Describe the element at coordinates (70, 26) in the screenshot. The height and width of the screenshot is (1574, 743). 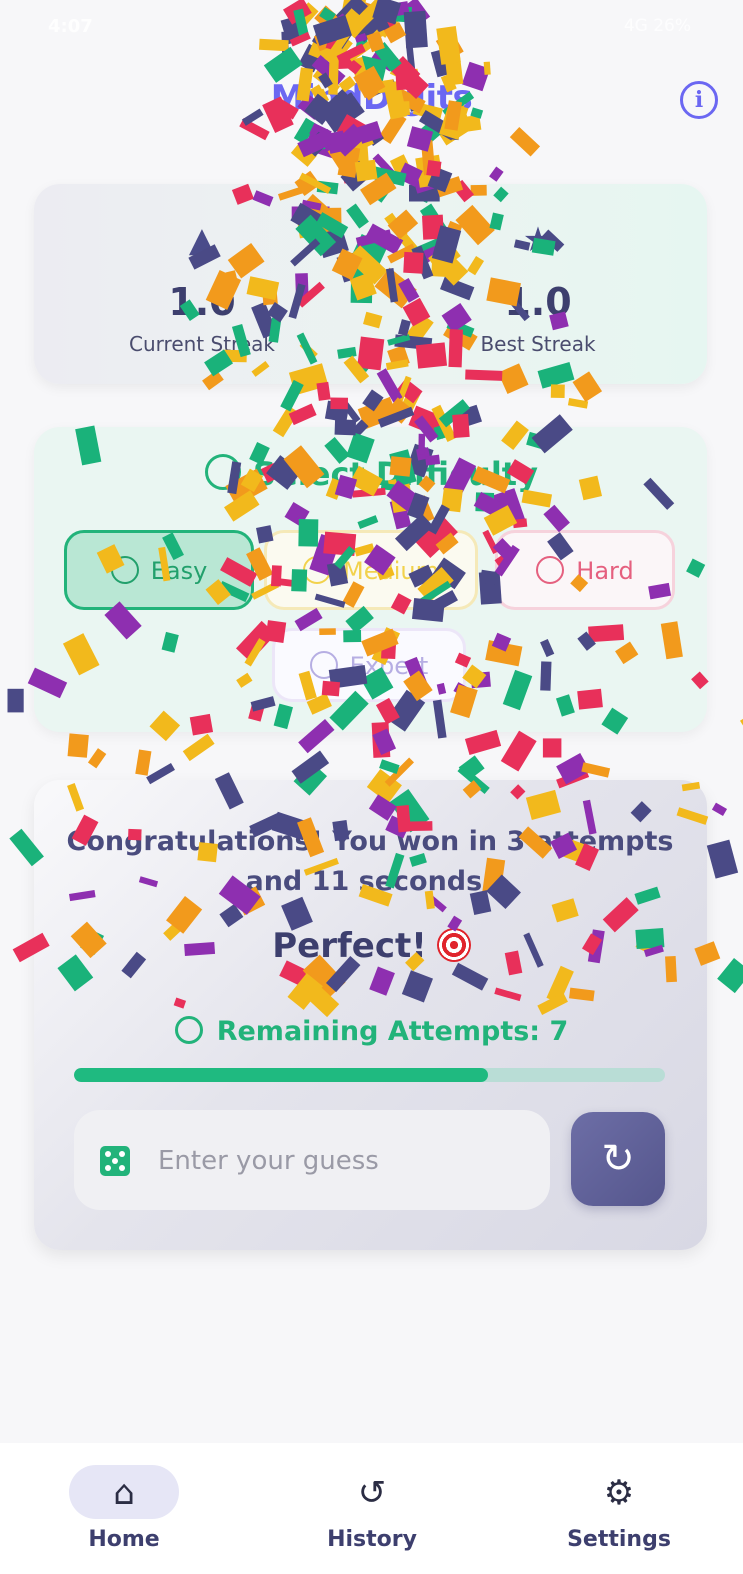
I see `status-time: 4:07` at that location.